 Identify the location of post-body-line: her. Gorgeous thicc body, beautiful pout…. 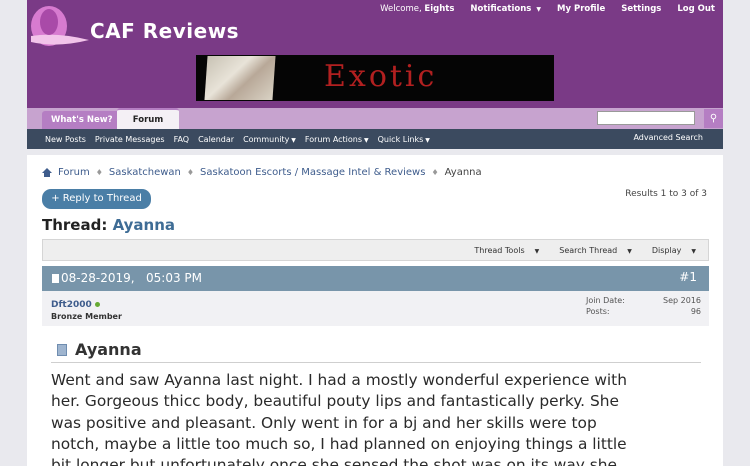
(335, 401).